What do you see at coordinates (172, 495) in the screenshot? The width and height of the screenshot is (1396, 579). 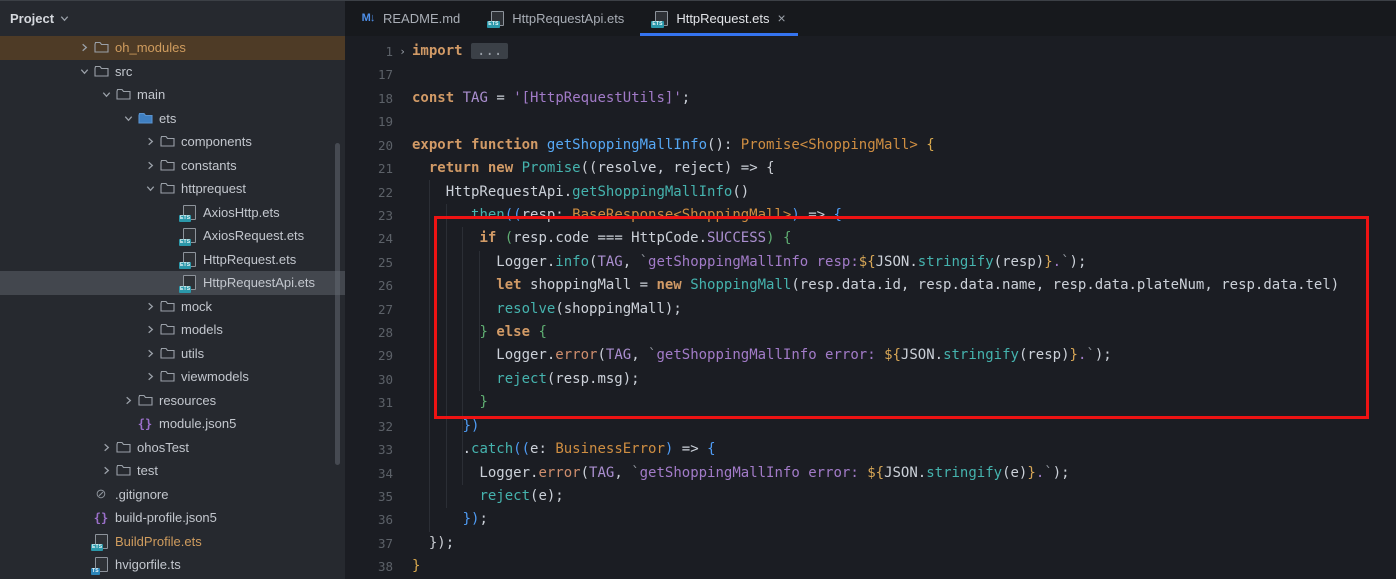 I see `tree-item-gitignore: ⊘ .gitignore` at bounding box center [172, 495].